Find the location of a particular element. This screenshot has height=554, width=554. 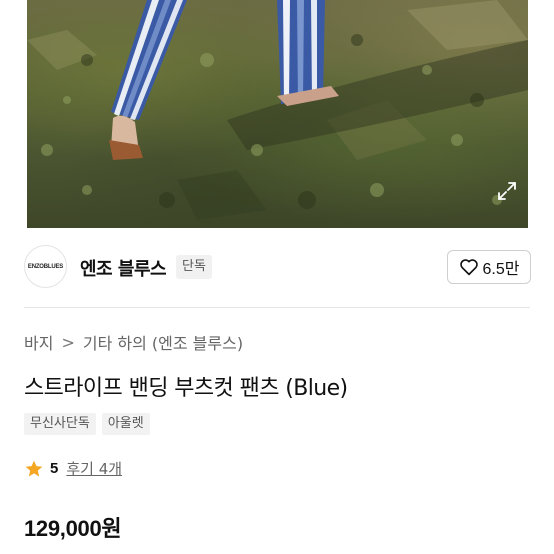

rating: 5 후기 4개 is located at coordinates (73, 468).